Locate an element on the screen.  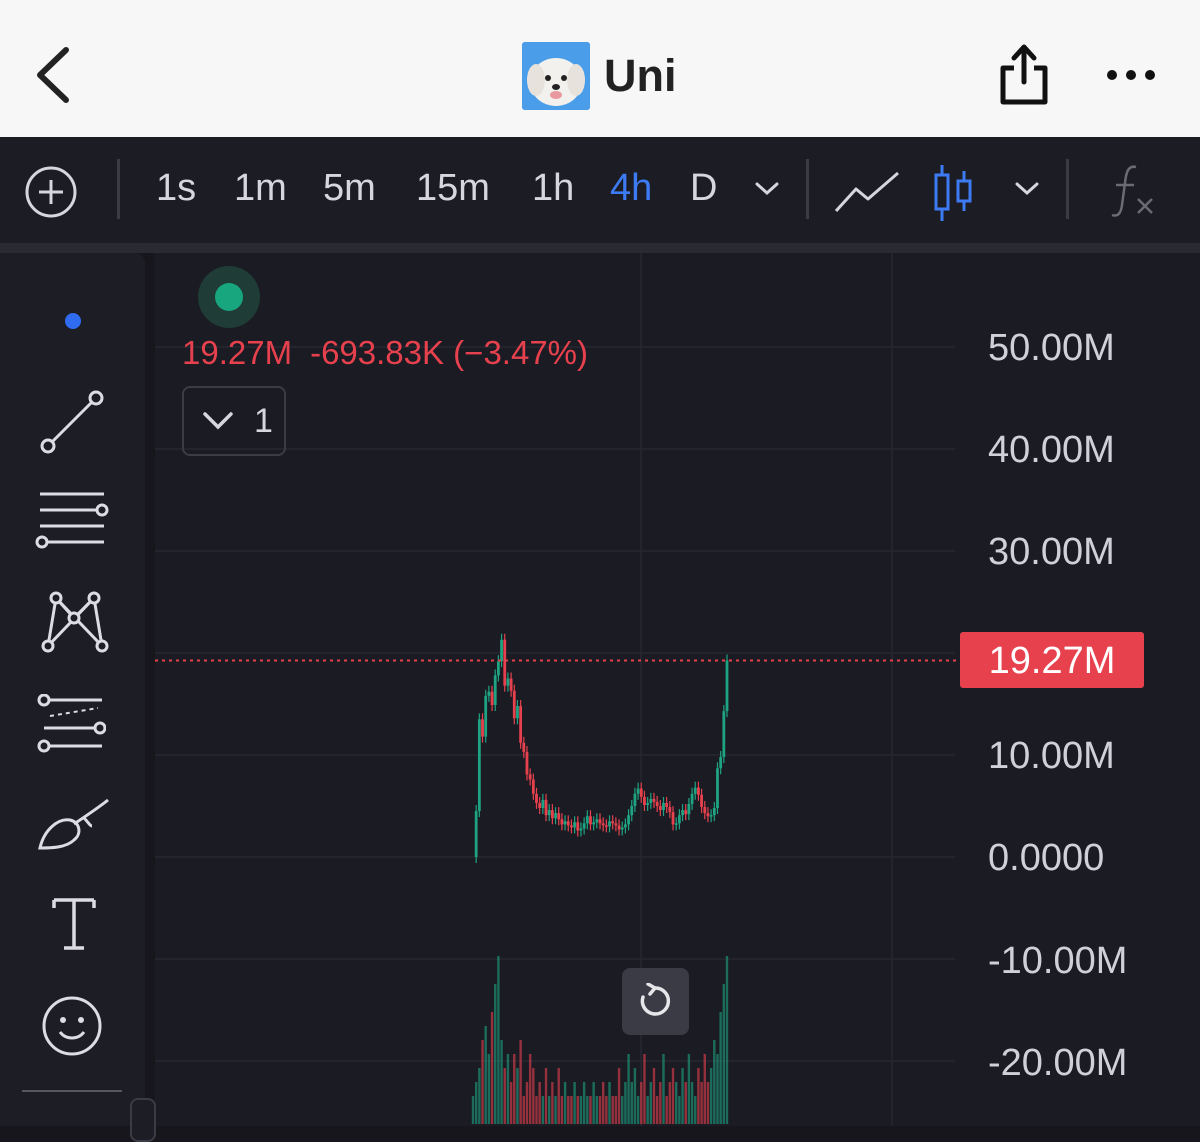
chevron-down-icon is located at coordinates (218, 421).